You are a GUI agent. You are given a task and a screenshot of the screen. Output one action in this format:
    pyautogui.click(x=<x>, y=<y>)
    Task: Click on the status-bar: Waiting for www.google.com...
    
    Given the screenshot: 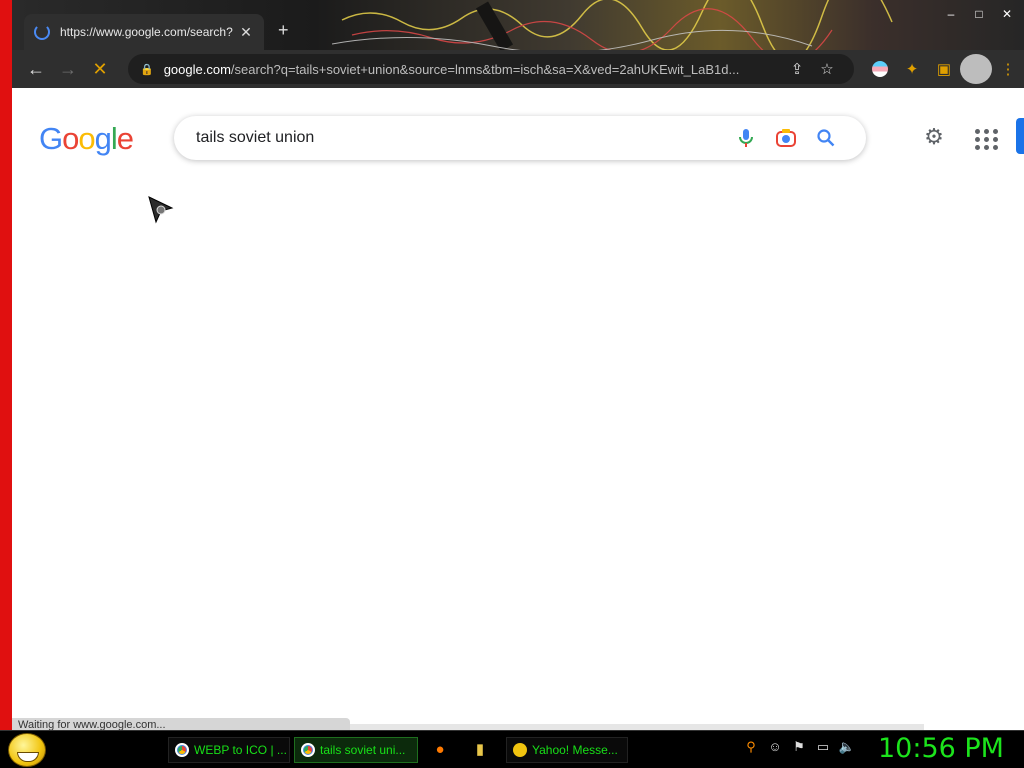 What is the action you would take?
    pyautogui.click(x=181, y=724)
    